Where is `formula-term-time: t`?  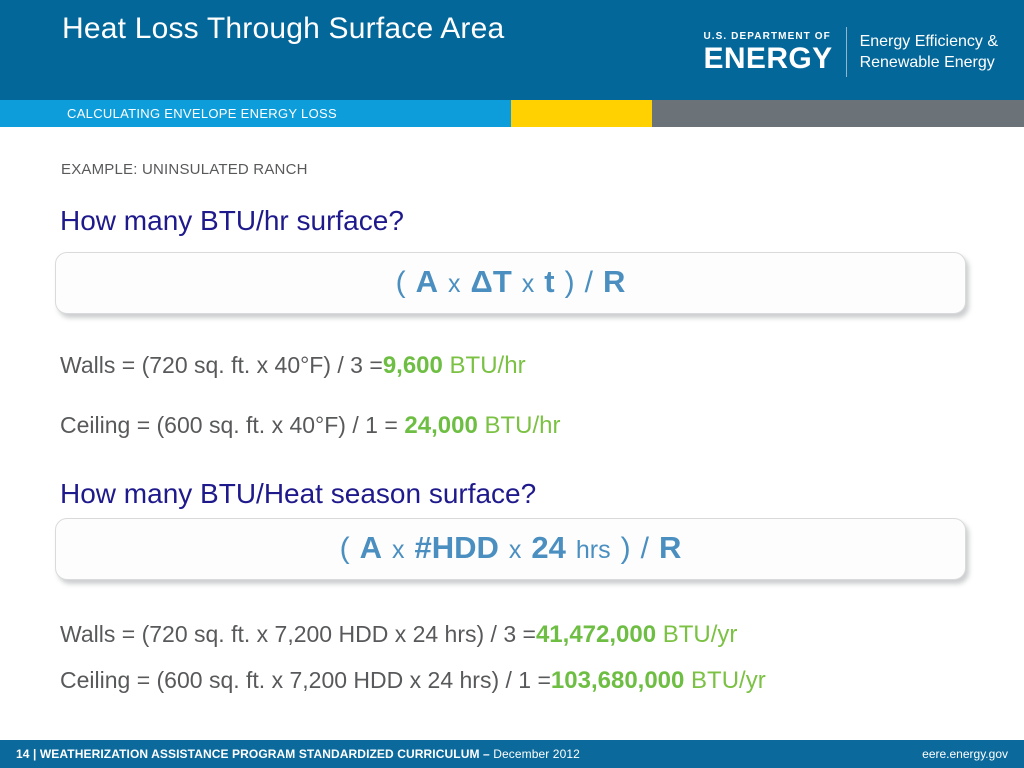
formula-term-time: t is located at coordinates (549, 281).